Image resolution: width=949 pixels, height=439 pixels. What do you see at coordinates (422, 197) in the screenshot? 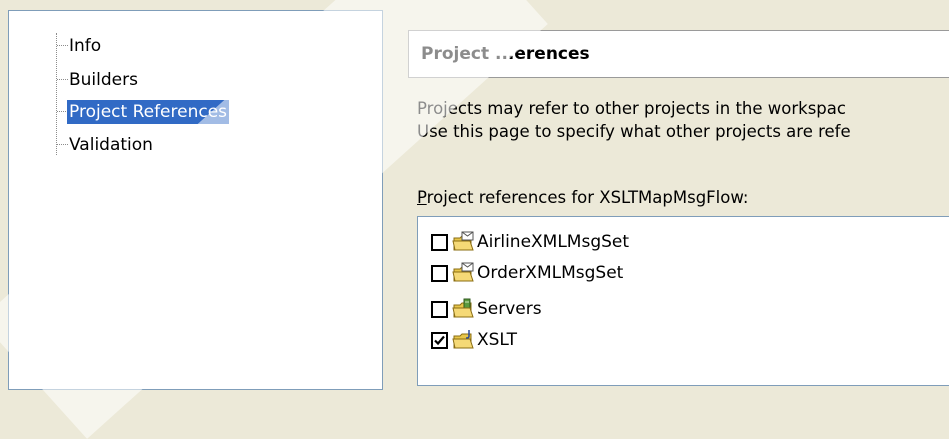
I see `mnemonic-letter: P` at bounding box center [422, 197].